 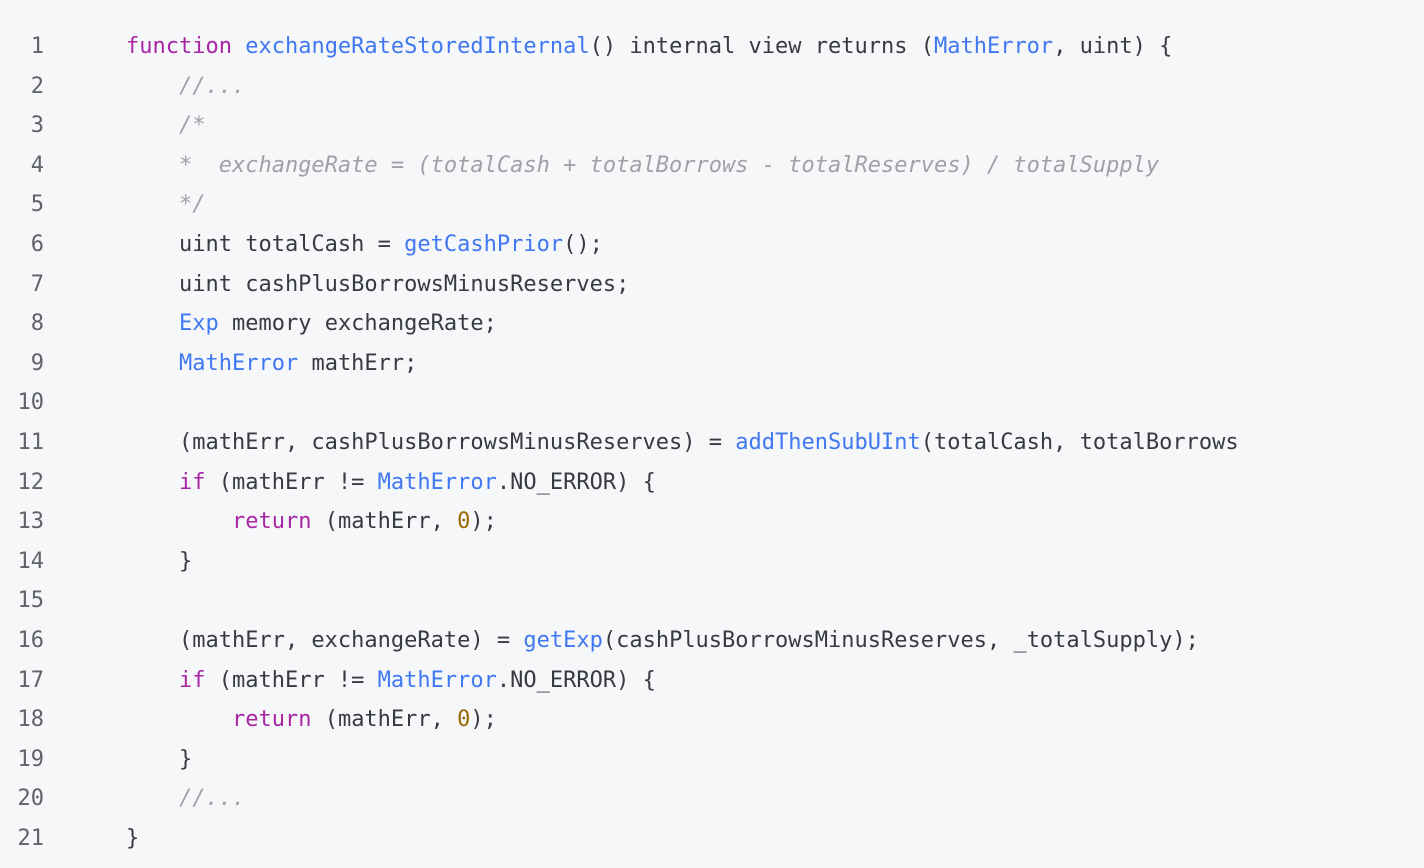 I want to click on line-number: 4, so click(x=37, y=165).